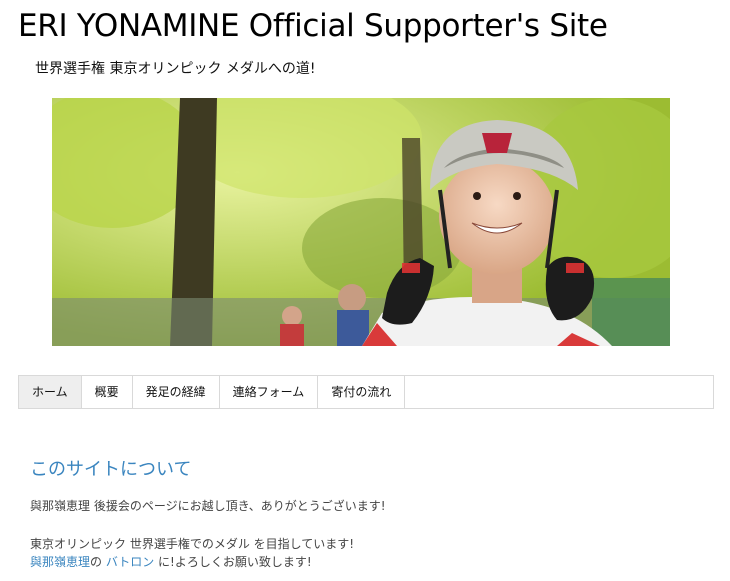  Describe the element at coordinates (313, 26) in the screenshot. I see `site-title: ERI YONAMINE Official Supporter's Site` at that location.